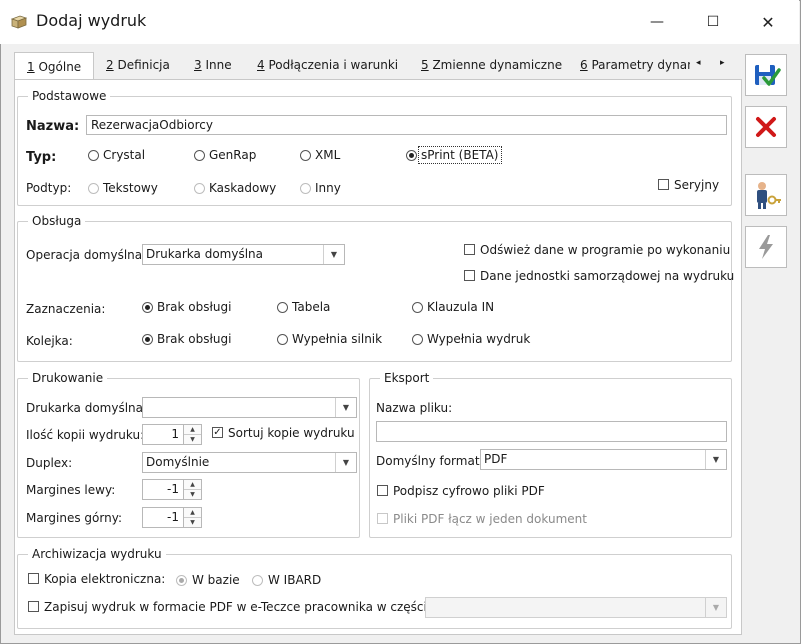  What do you see at coordinates (576, 607) in the screenshot?
I see `zapisuj-select: ▼` at bounding box center [576, 607].